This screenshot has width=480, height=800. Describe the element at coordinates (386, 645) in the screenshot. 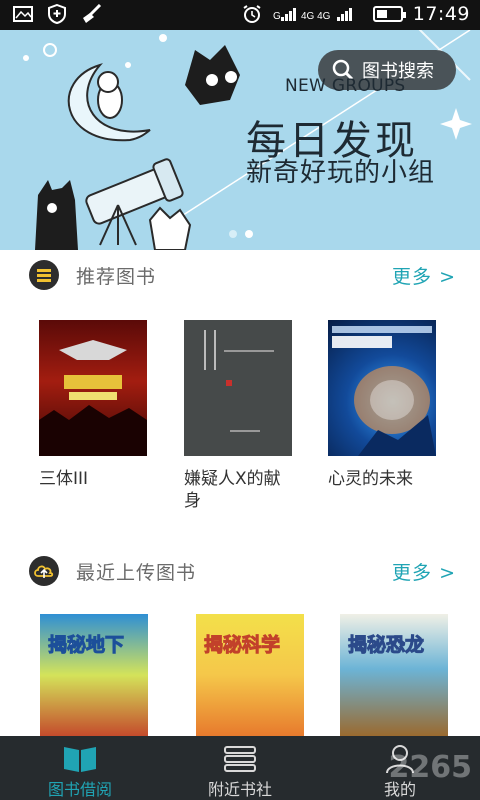

I see `cover-title: 揭秘恐龙` at that location.